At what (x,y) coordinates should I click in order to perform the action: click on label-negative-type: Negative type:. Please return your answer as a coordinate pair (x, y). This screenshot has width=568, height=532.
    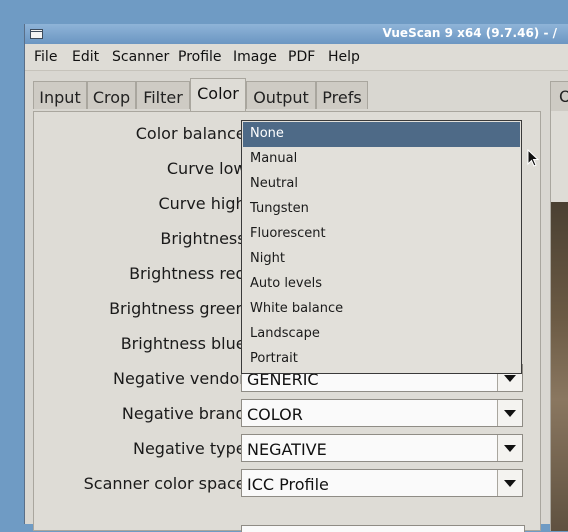
    Looking at the image, I should click on (191, 448).